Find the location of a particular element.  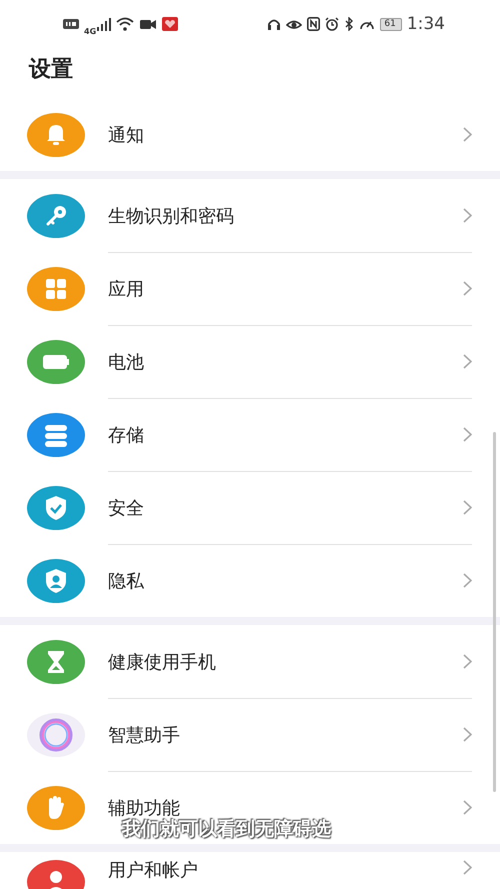

headphones-icon is located at coordinates (274, 24).